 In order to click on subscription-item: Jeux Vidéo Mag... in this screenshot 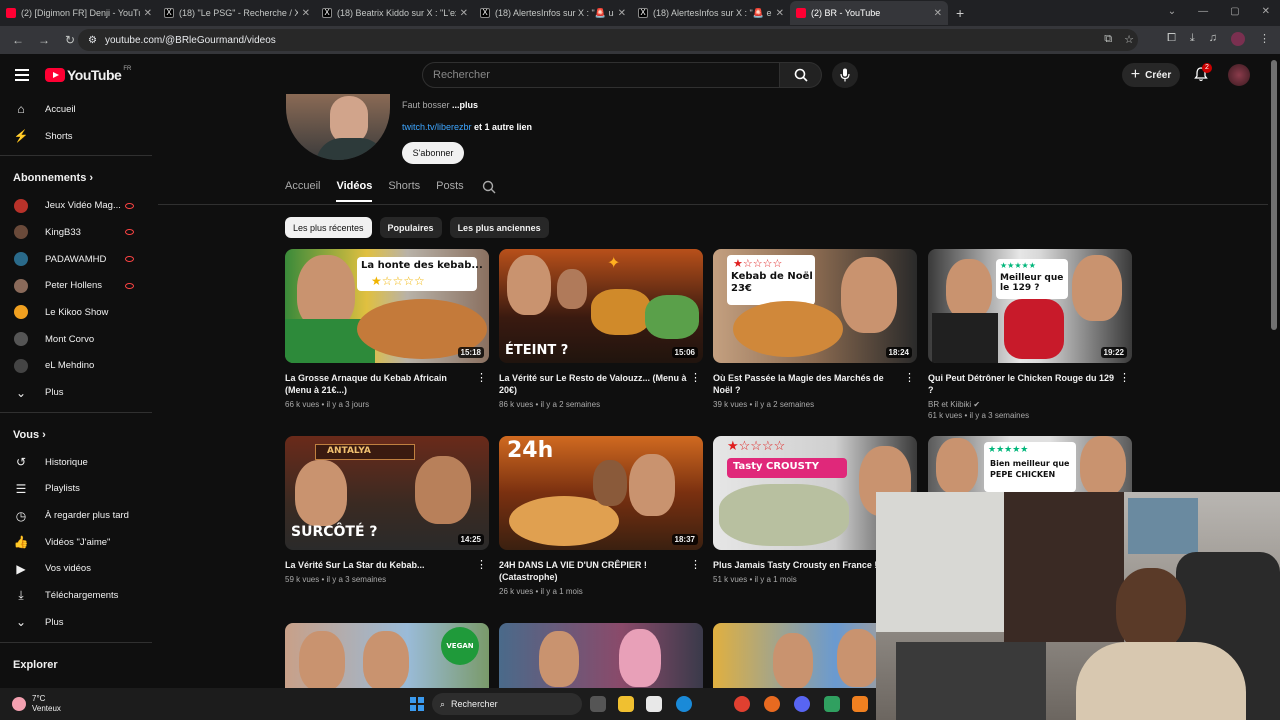, I will do `click(76, 205)`.